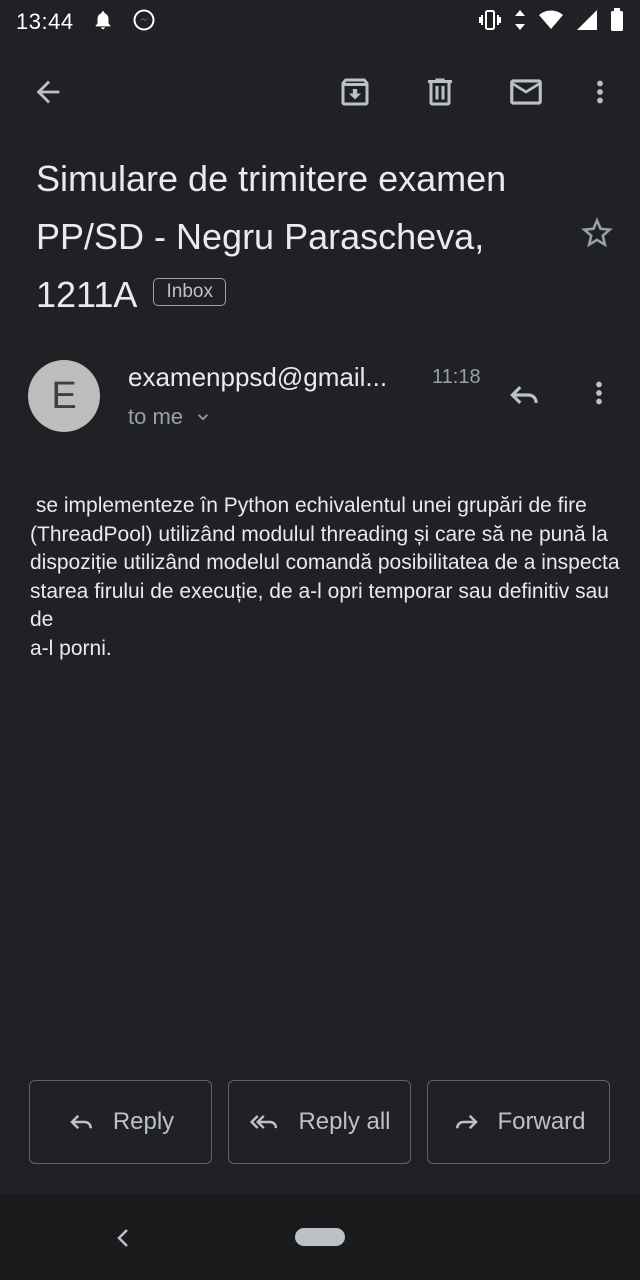 The height and width of the screenshot is (1280, 640). I want to click on system-nav-bar, so click(320, 1237).